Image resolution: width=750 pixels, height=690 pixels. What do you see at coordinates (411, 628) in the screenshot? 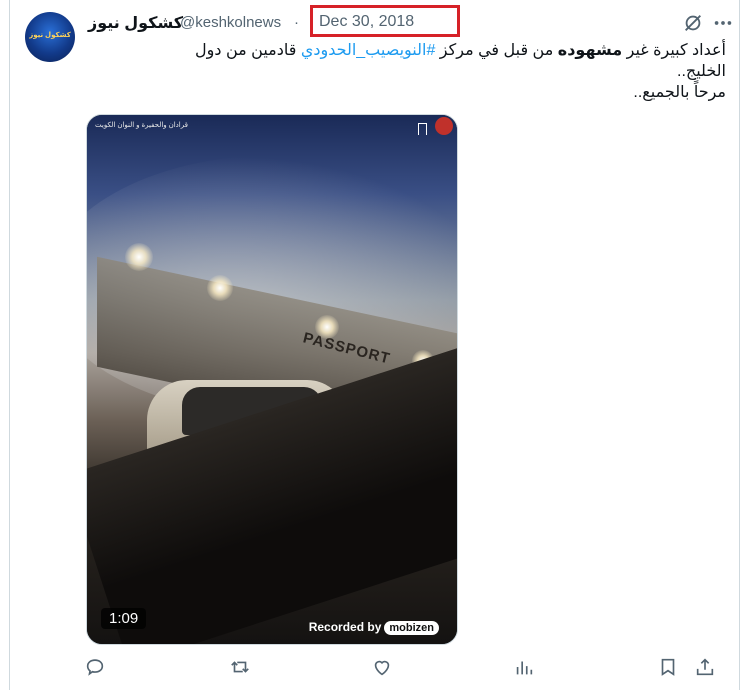
I see `mobizen-logo: mobizen` at bounding box center [411, 628].